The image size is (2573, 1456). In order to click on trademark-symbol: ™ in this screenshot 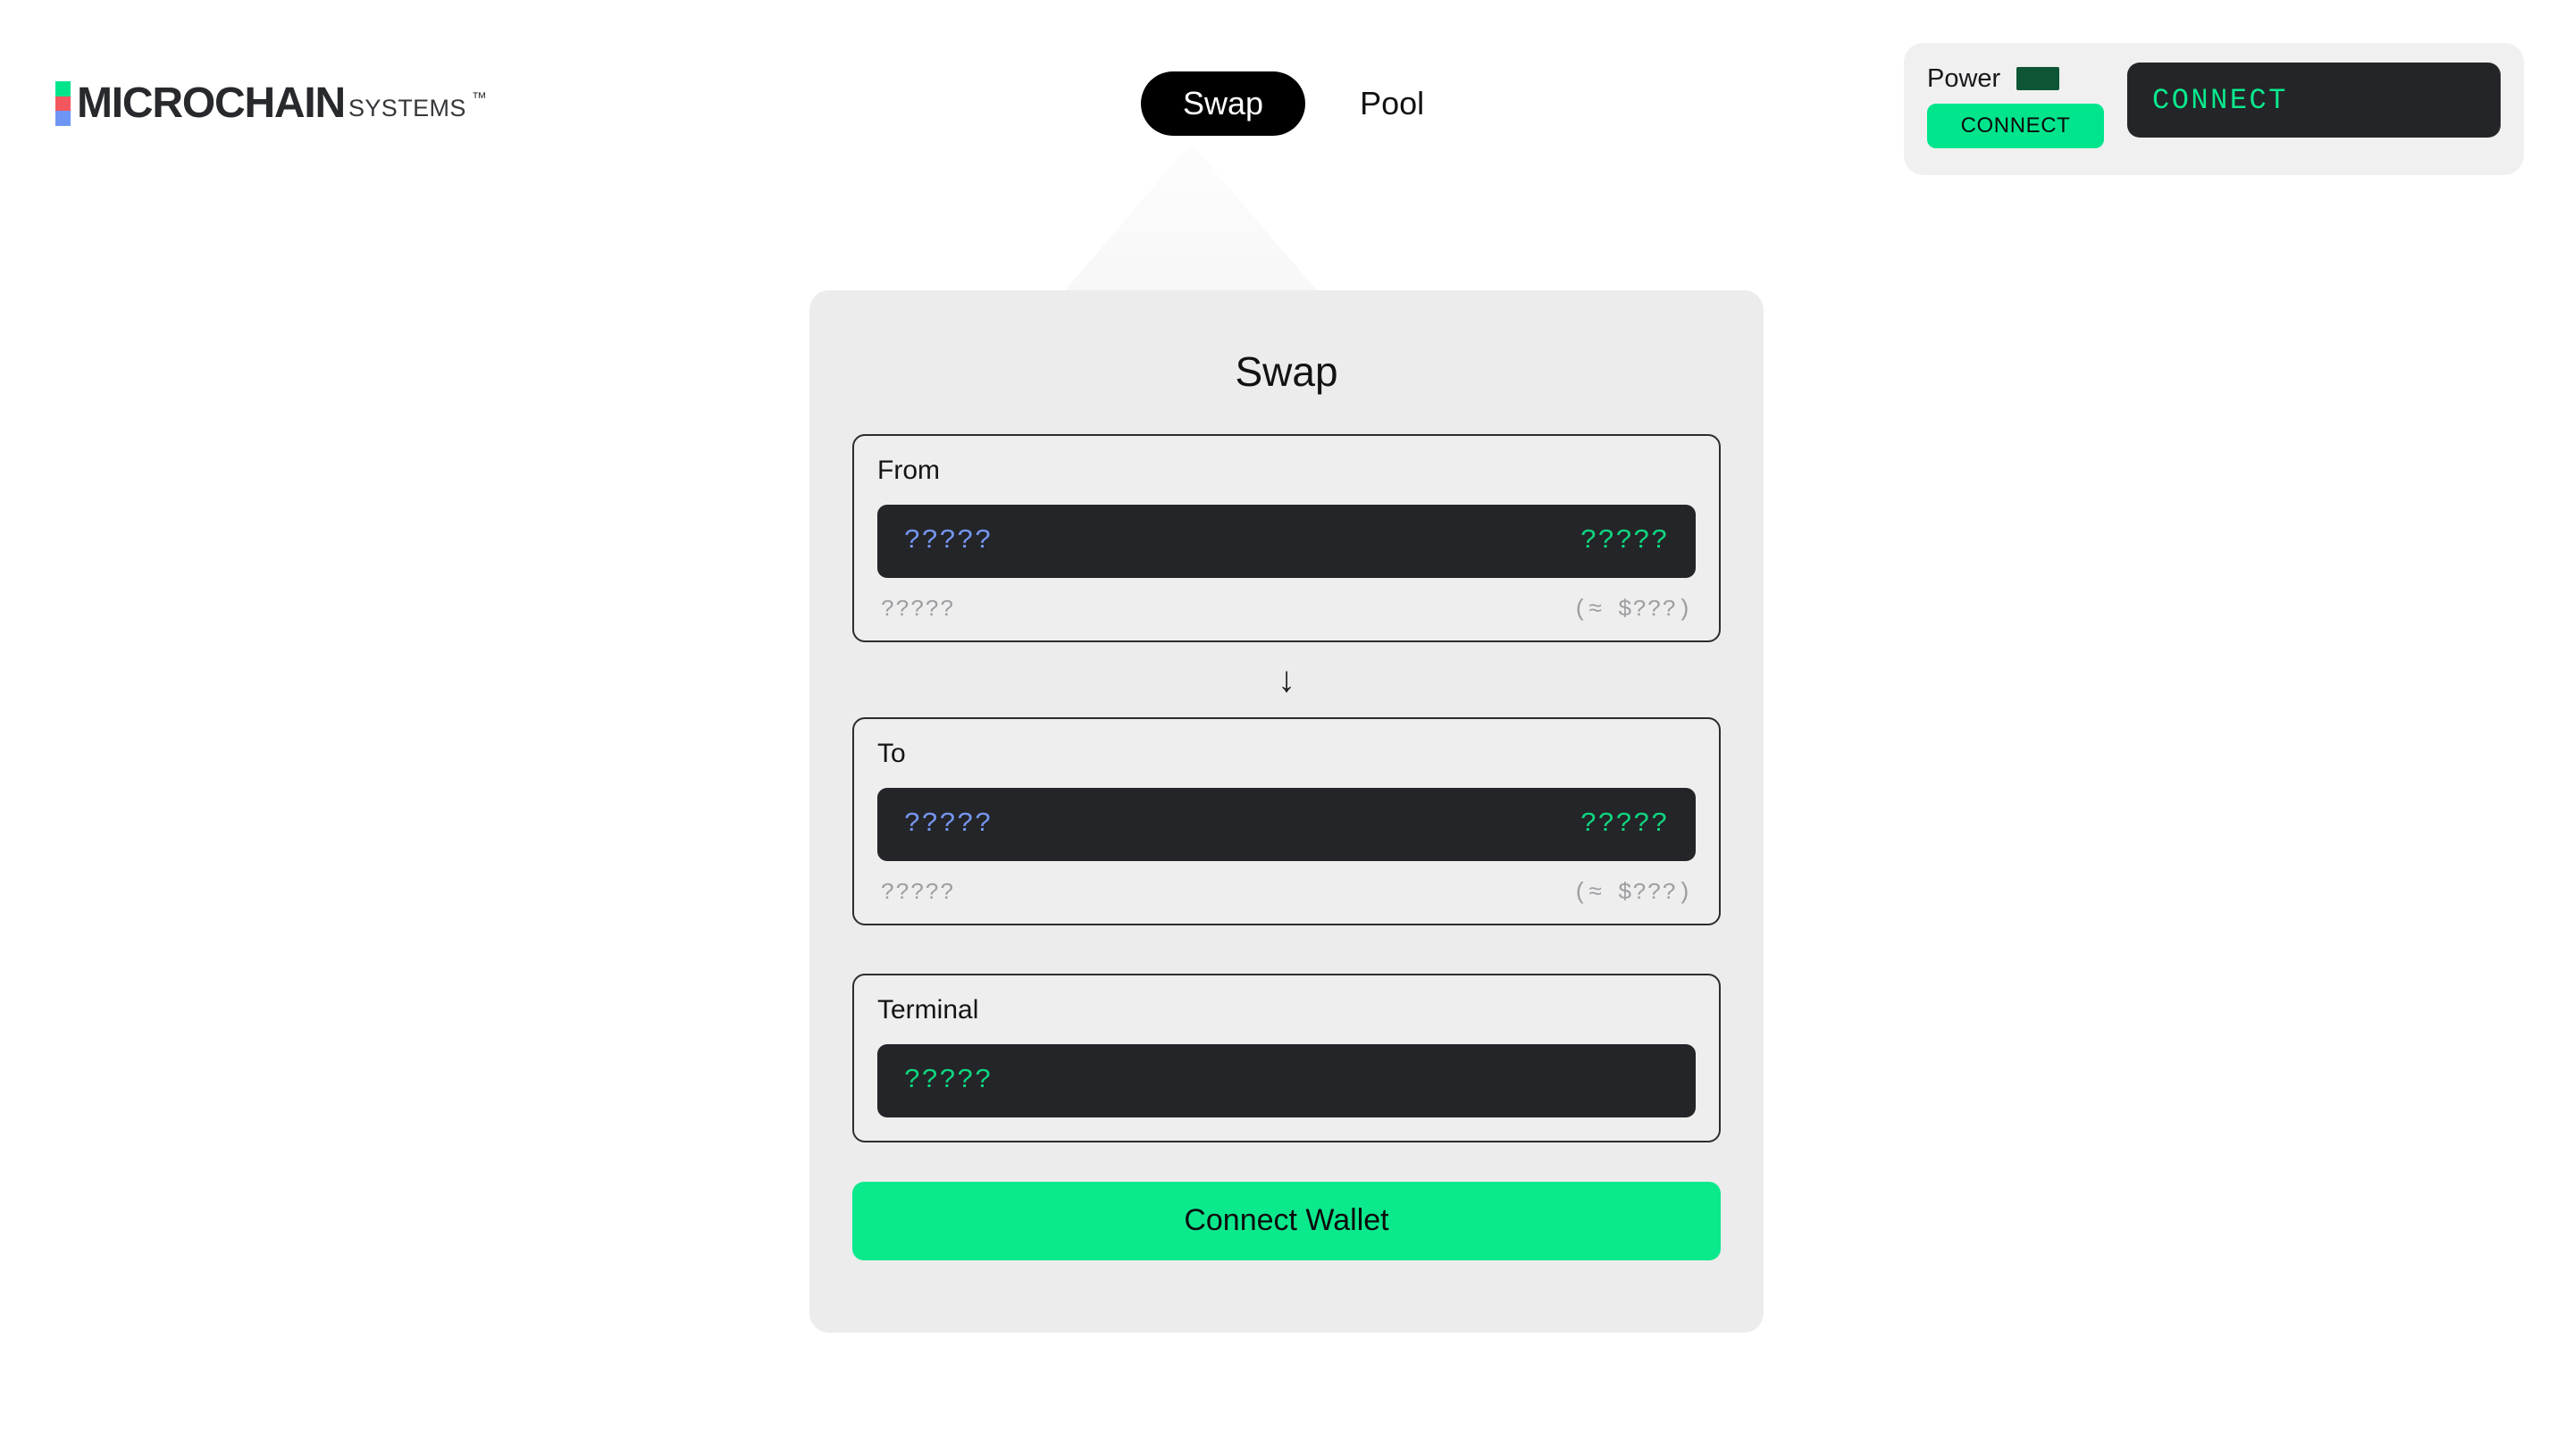, I will do `click(479, 97)`.